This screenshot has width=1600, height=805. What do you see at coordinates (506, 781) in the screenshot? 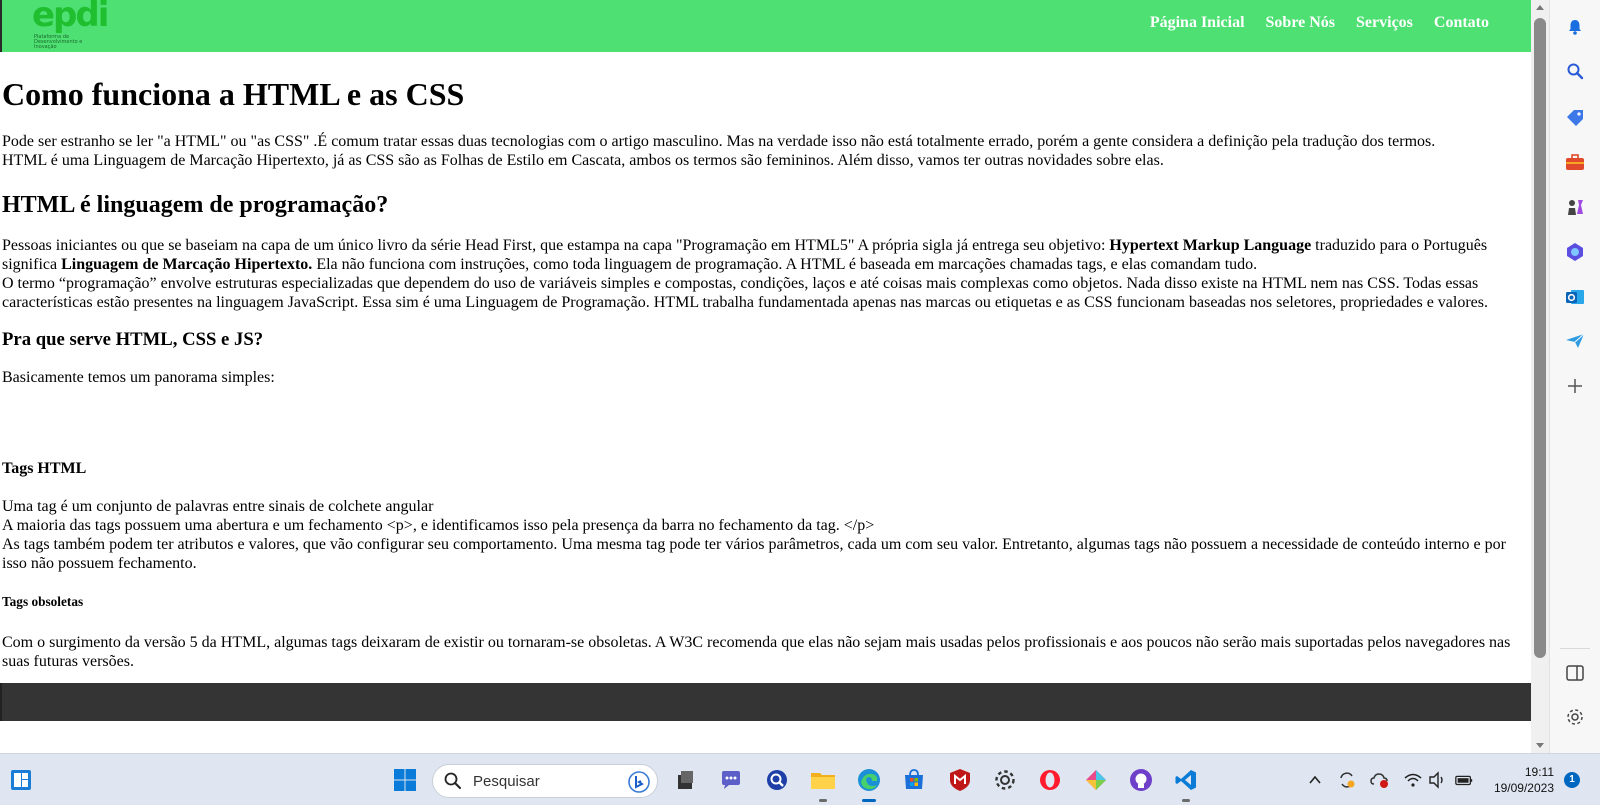
I see `search-placeholder: Pesquisar` at bounding box center [506, 781].